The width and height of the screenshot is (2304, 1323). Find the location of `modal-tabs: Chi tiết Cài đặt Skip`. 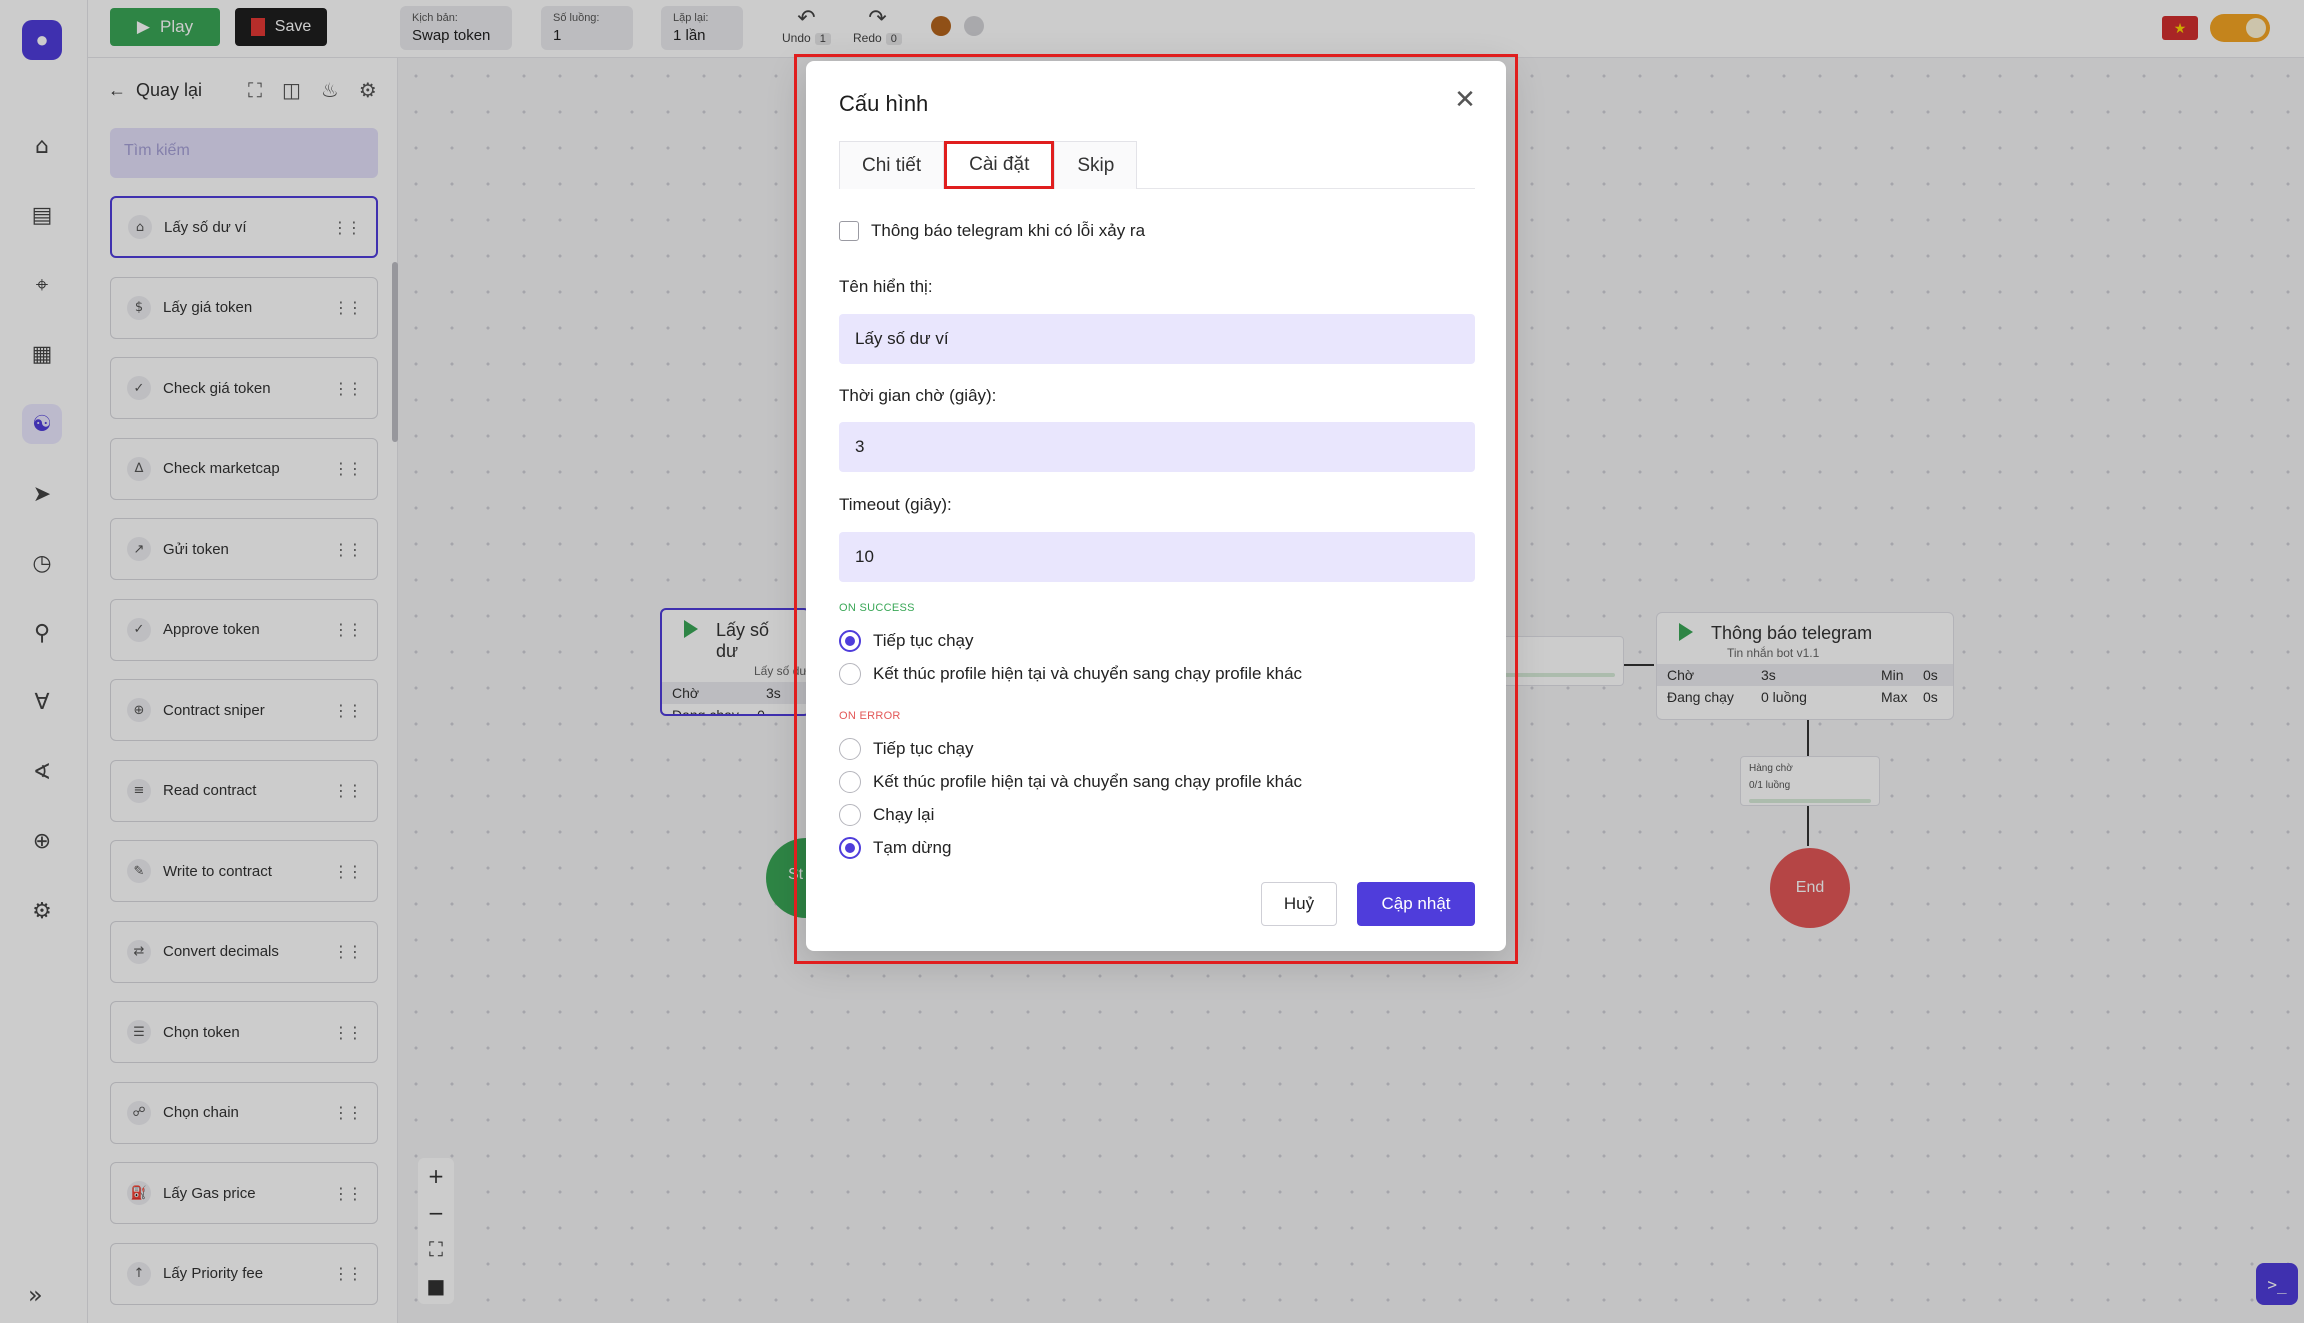

modal-tabs: Chi tiết Cài đặt Skip is located at coordinates (1157, 165).